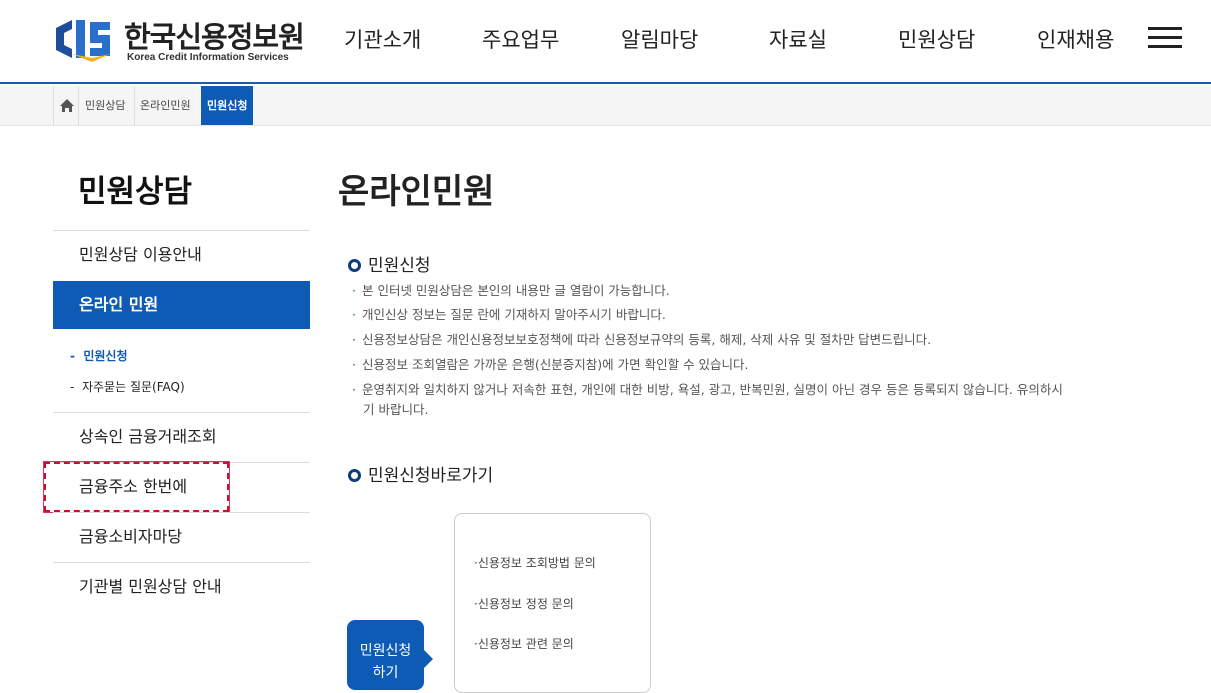 This screenshot has width=1211, height=693. What do you see at coordinates (520, 40) in the screenshot?
I see `gnb-item-business: 주요업무` at bounding box center [520, 40].